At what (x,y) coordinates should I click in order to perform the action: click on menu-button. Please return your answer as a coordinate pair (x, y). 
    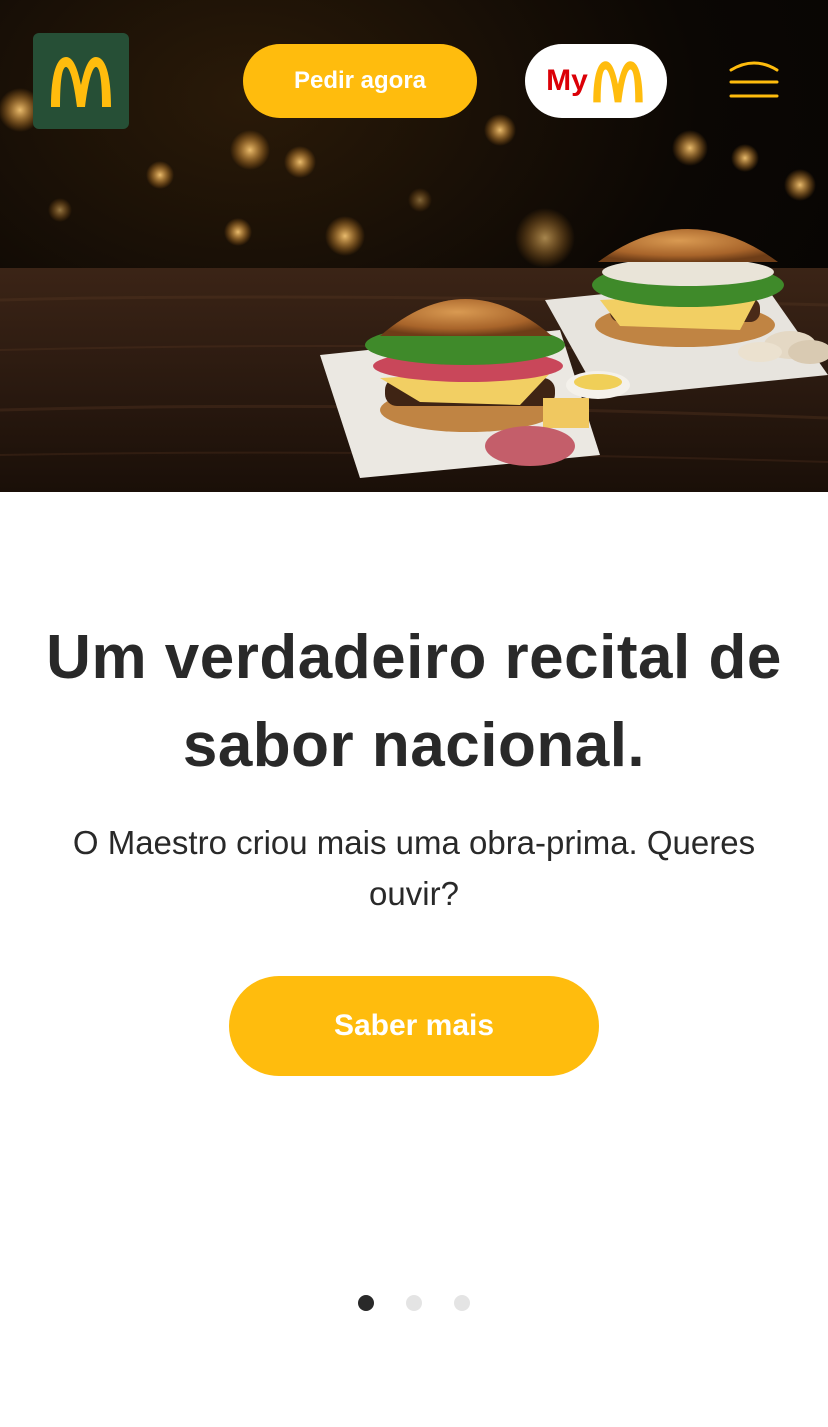
    Looking at the image, I should click on (754, 81).